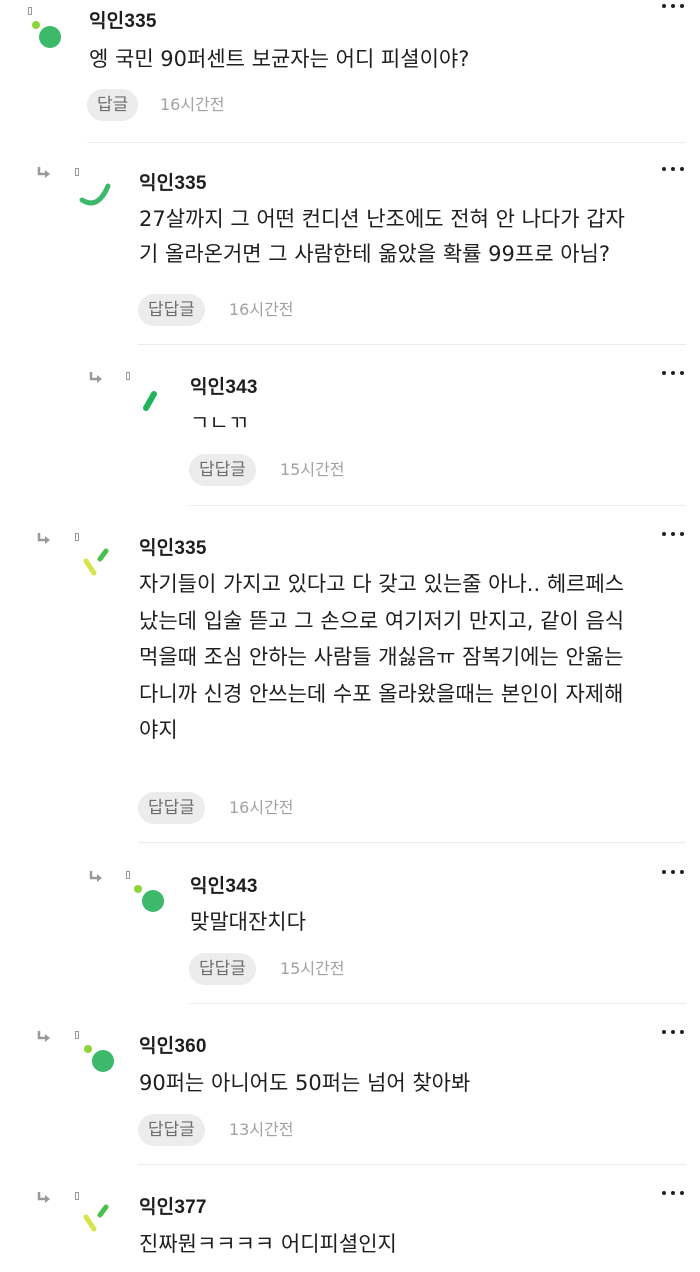  I want to click on green-dash-avatar, so click(154, 404).